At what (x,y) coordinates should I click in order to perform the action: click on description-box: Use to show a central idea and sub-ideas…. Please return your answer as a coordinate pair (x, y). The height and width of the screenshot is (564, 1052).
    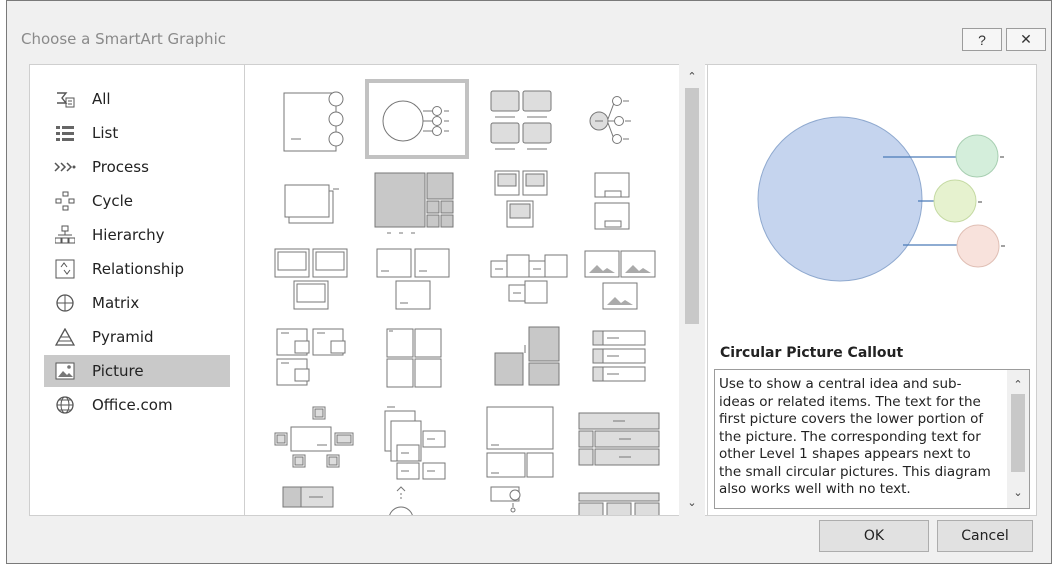
    Looking at the image, I should click on (872, 439).